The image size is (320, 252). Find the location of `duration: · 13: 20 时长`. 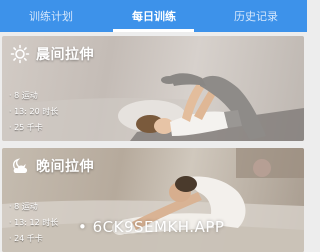

duration: · 13: 20 时长 is located at coordinates (34, 111).